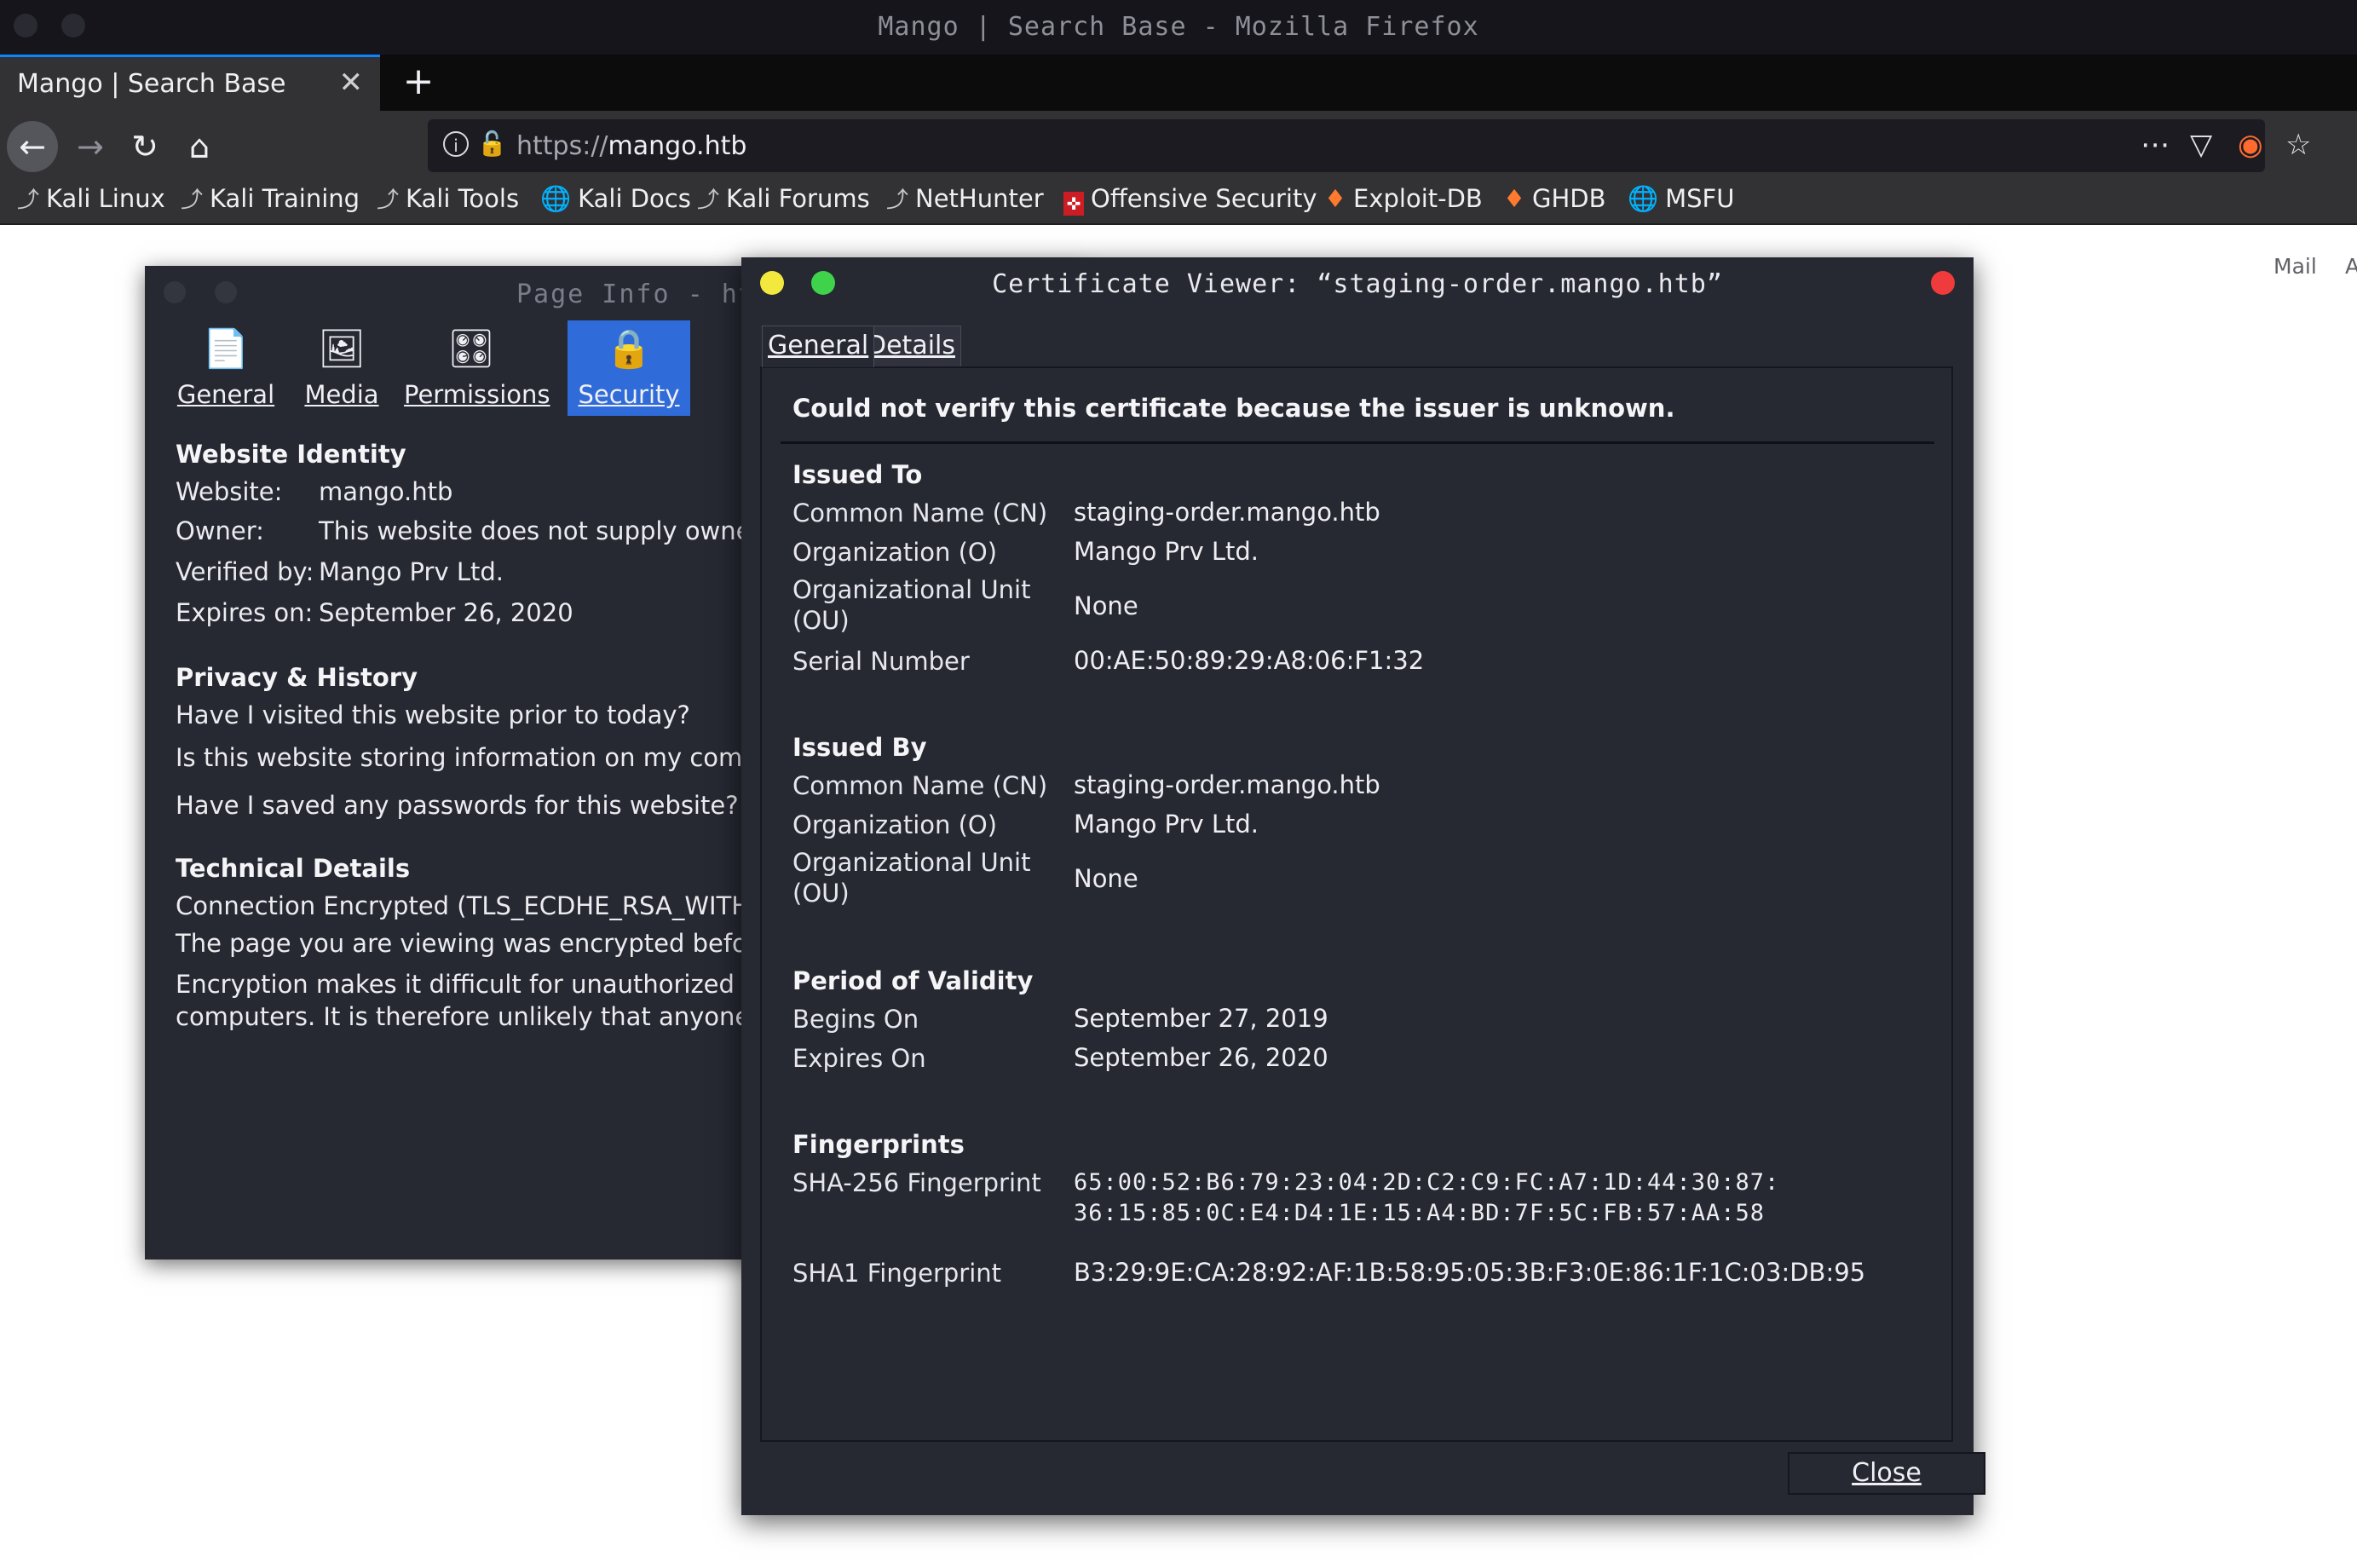 The height and width of the screenshot is (1568, 2357). What do you see at coordinates (920, 513) in the screenshot?
I see `field-label: Common Name (CN)` at bounding box center [920, 513].